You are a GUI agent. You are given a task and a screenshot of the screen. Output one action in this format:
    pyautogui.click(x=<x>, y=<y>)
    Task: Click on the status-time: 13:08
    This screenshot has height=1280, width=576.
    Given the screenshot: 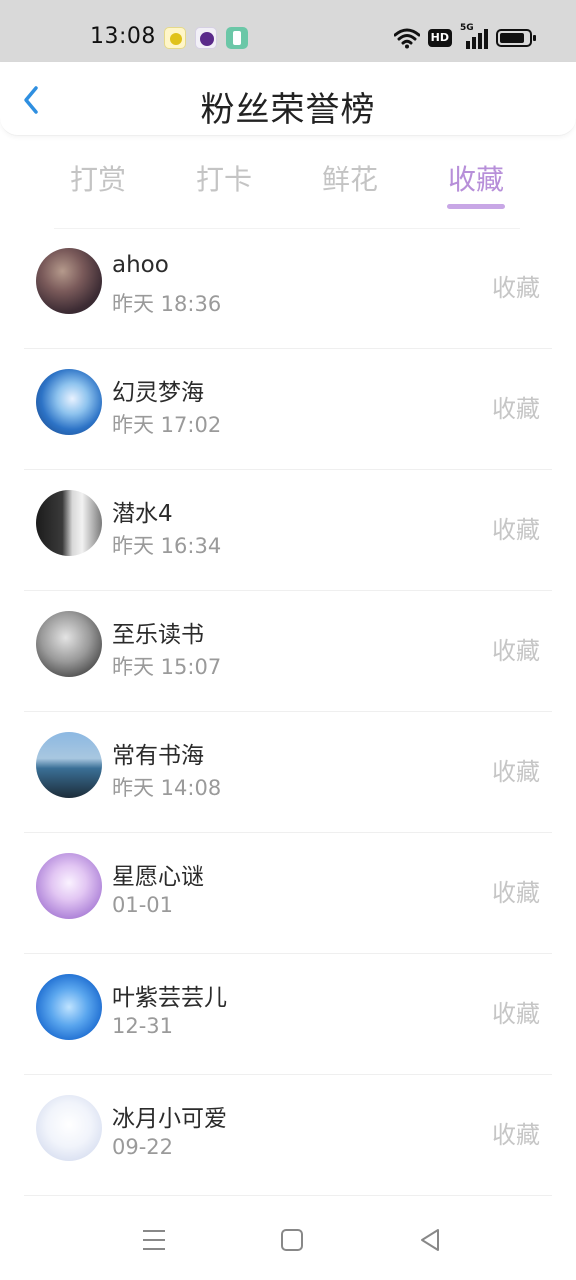 What is the action you would take?
    pyautogui.click(x=123, y=36)
    